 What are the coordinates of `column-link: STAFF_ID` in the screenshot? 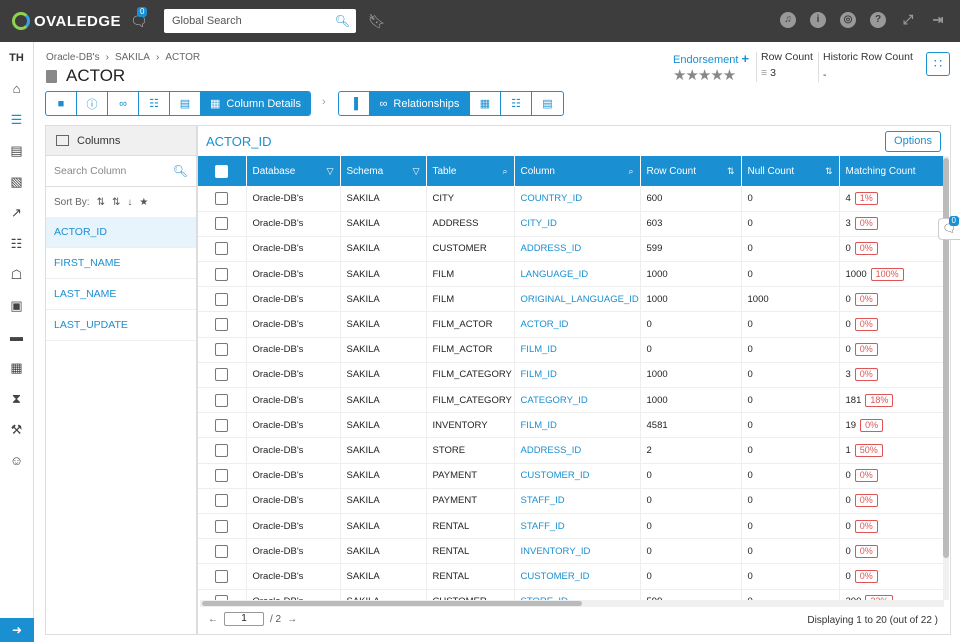 It's located at (543, 500).